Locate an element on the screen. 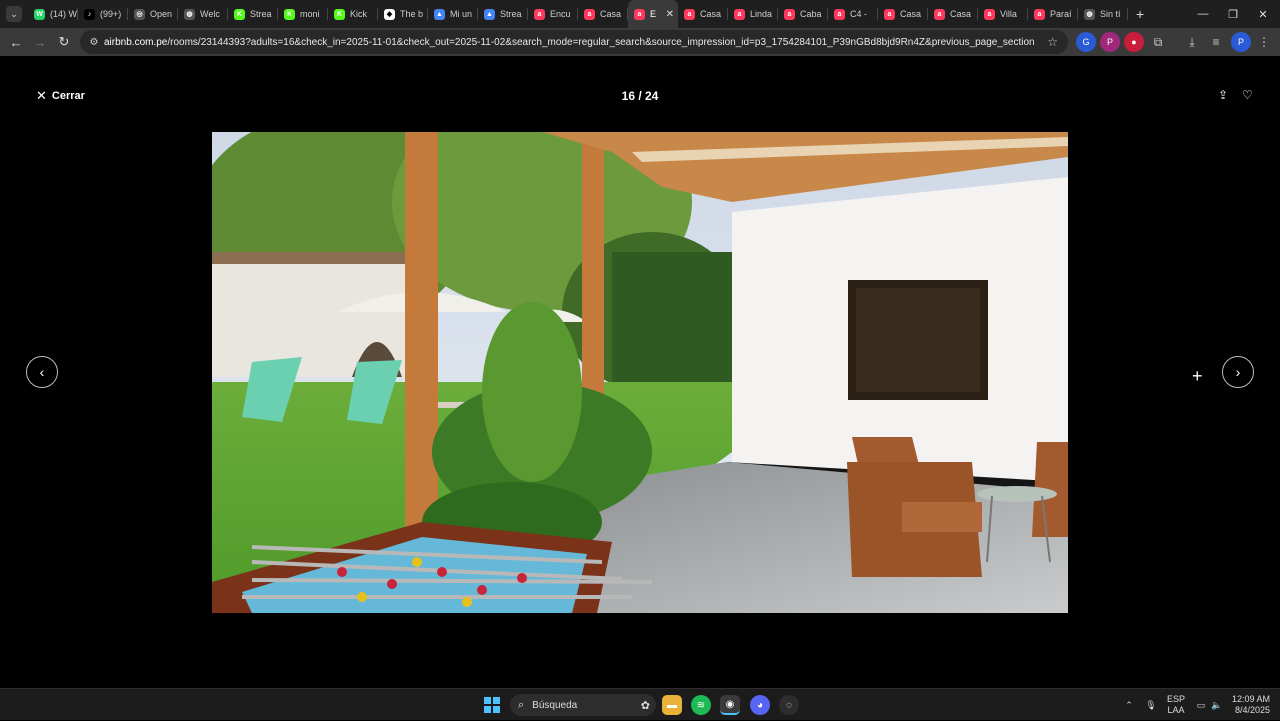 The height and width of the screenshot is (721, 1280). browser-tab: ♪ (99+) is located at coordinates (103, 14).